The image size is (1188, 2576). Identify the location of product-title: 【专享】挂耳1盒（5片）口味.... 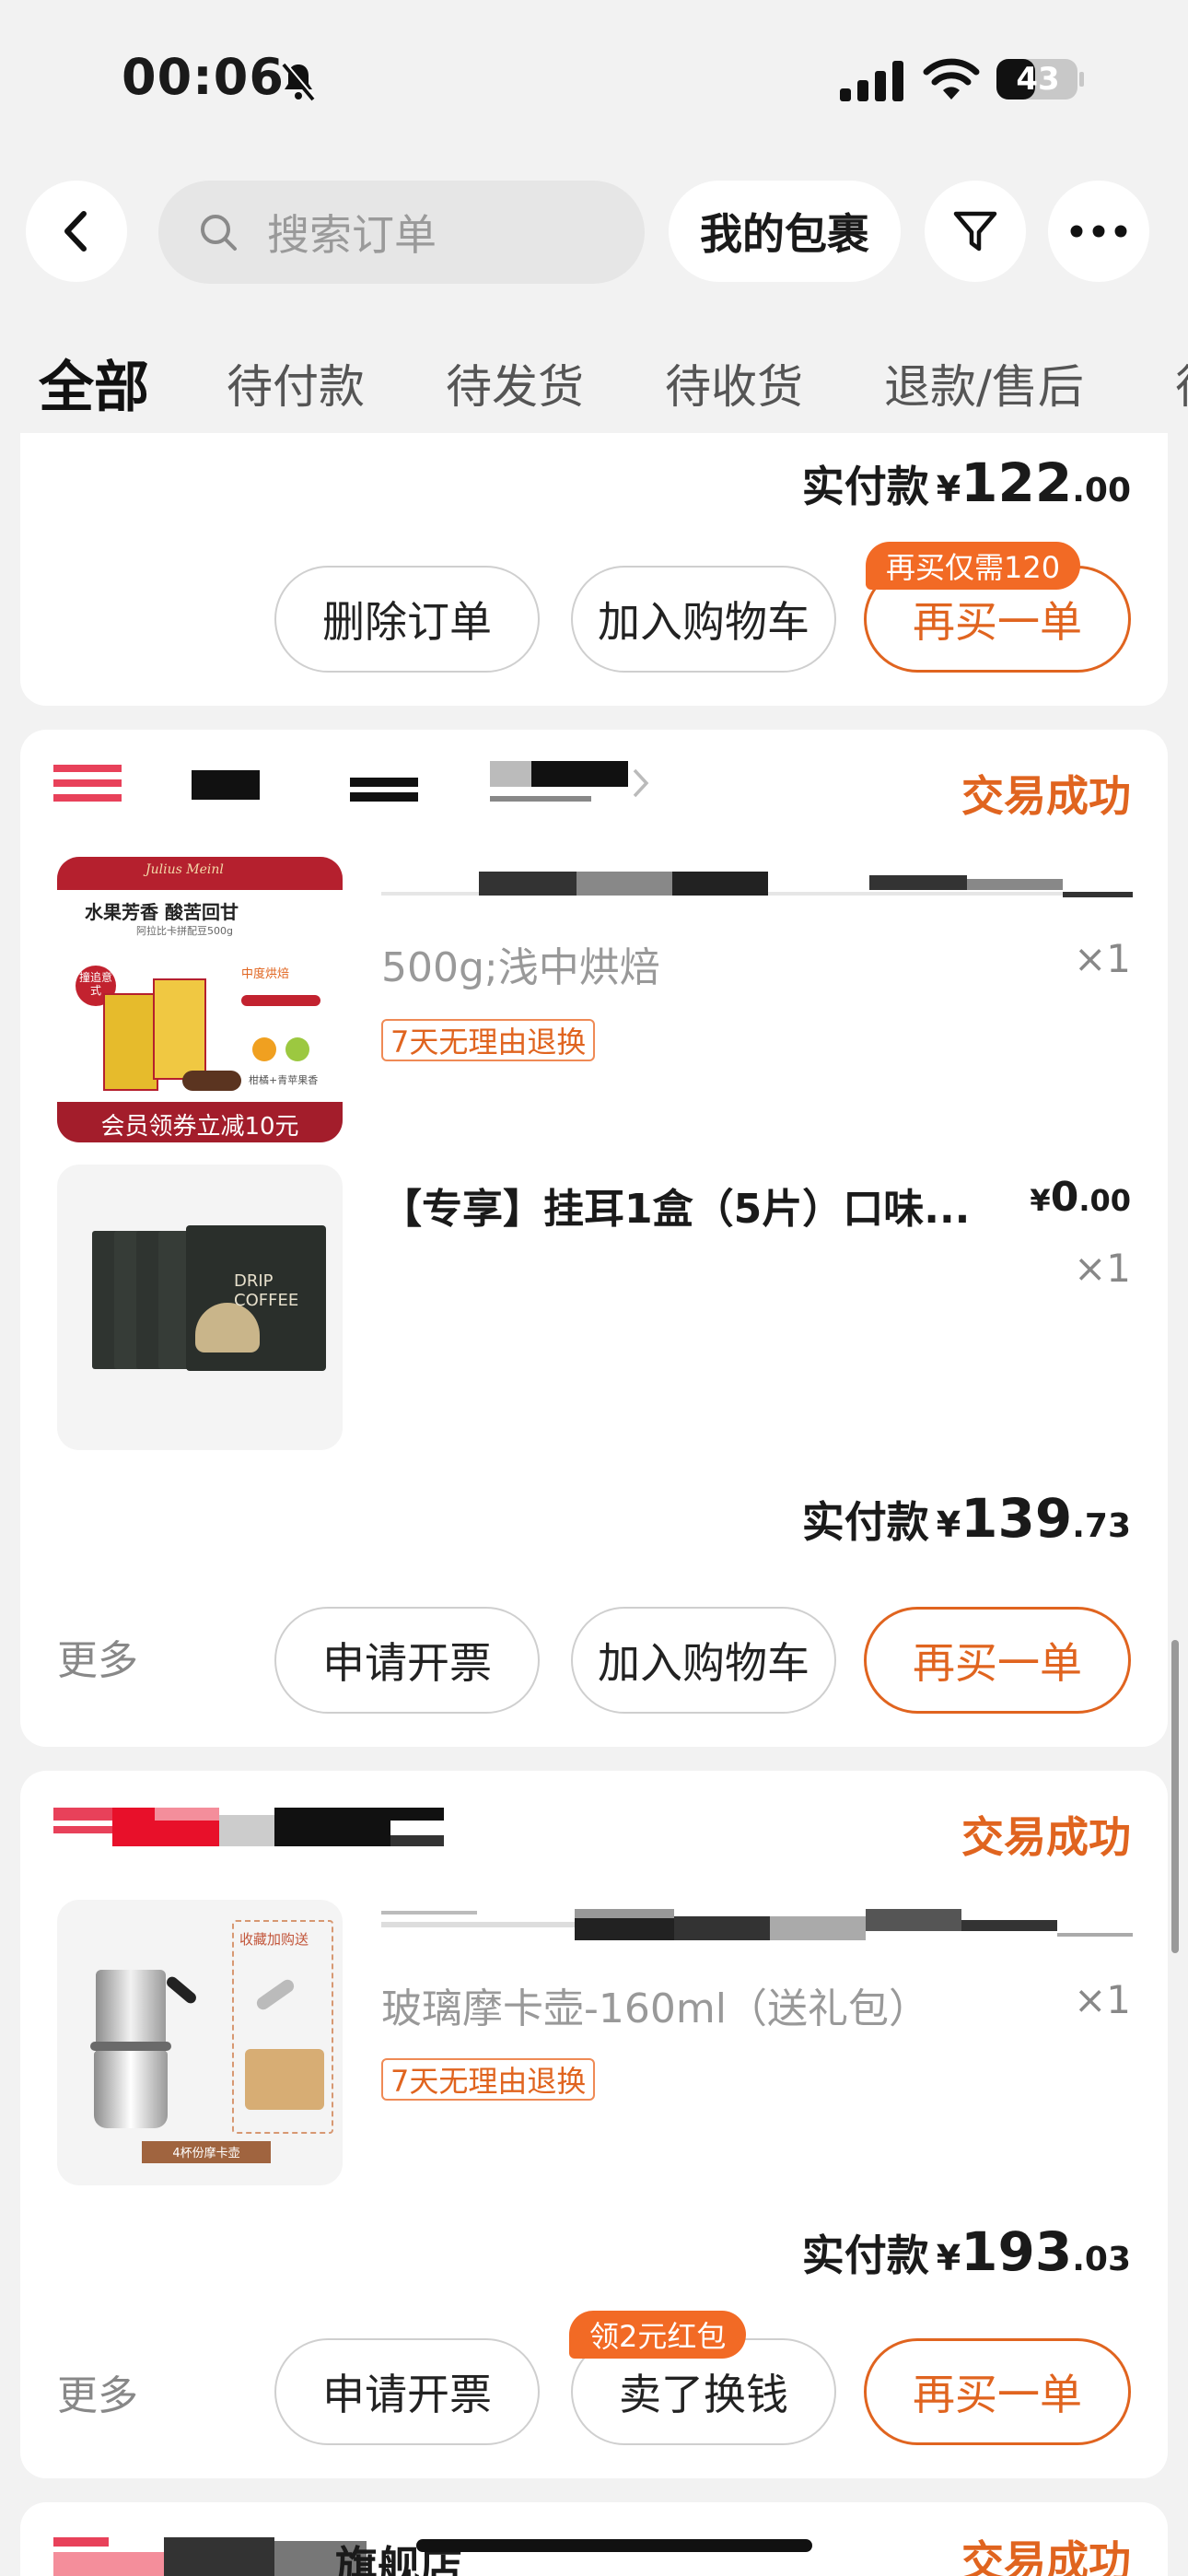
(675, 1205).